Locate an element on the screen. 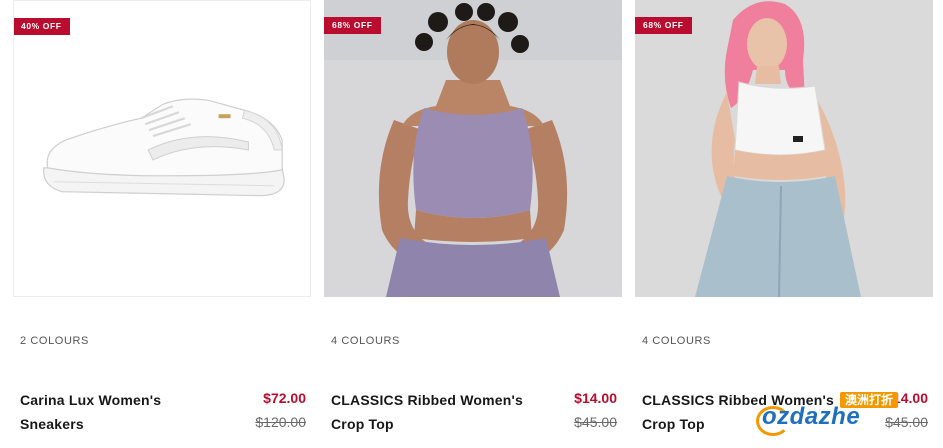 This screenshot has height=448, width=943. sale-price: $72.00 is located at coordinates (284, 398).